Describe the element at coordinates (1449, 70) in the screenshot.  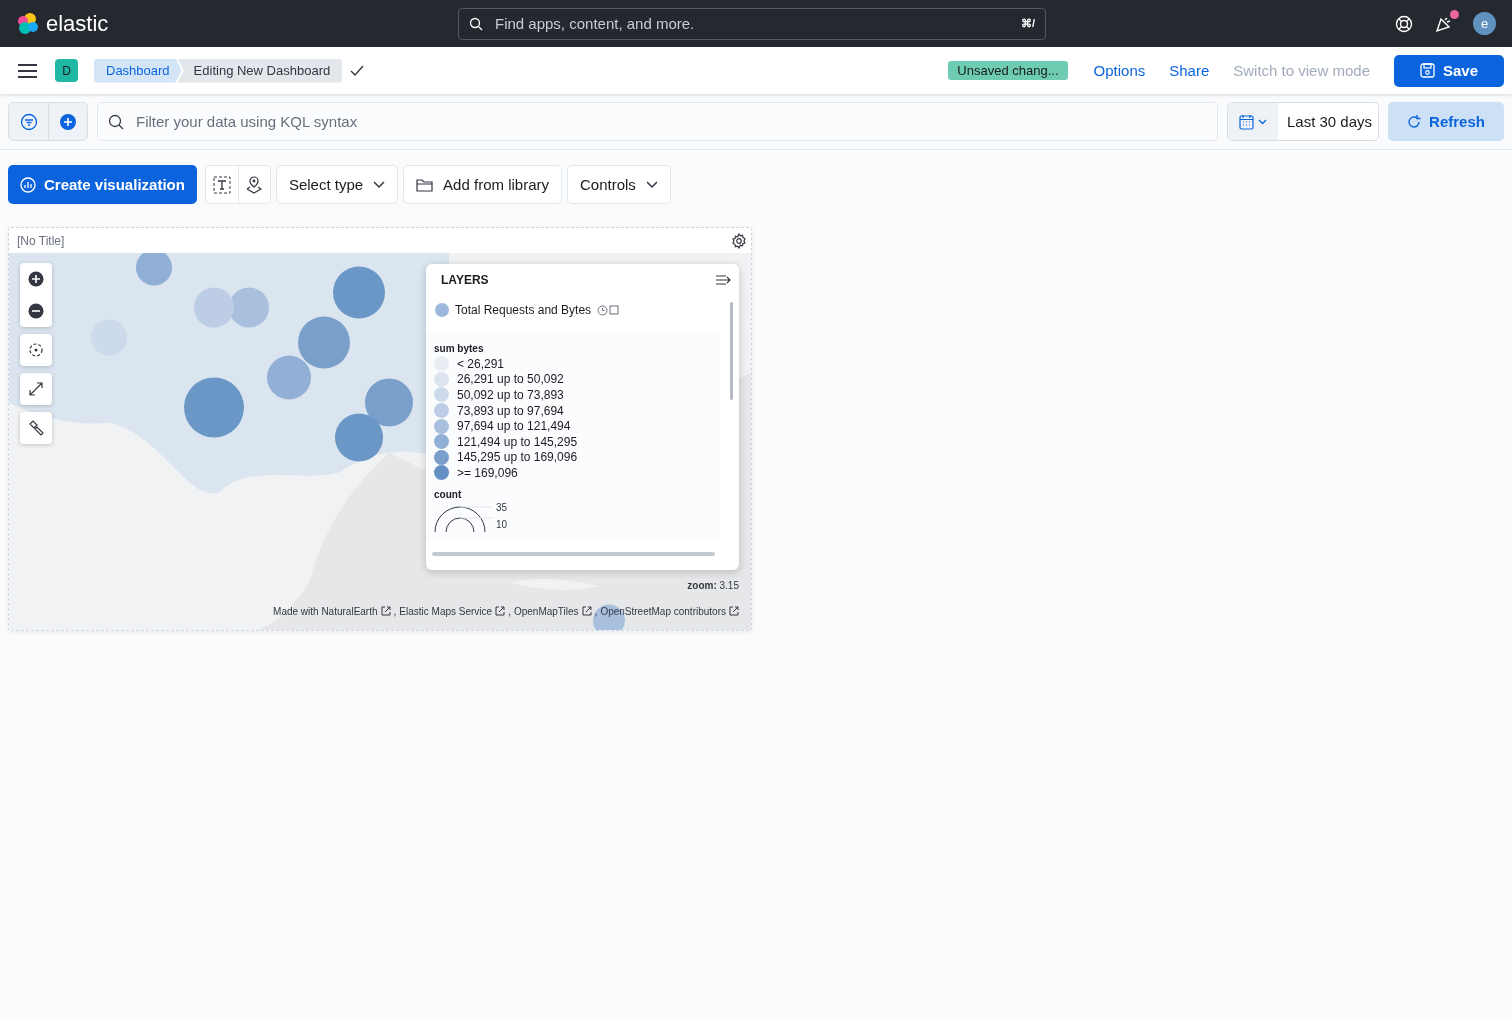
I see `save-button: Save` at that location.